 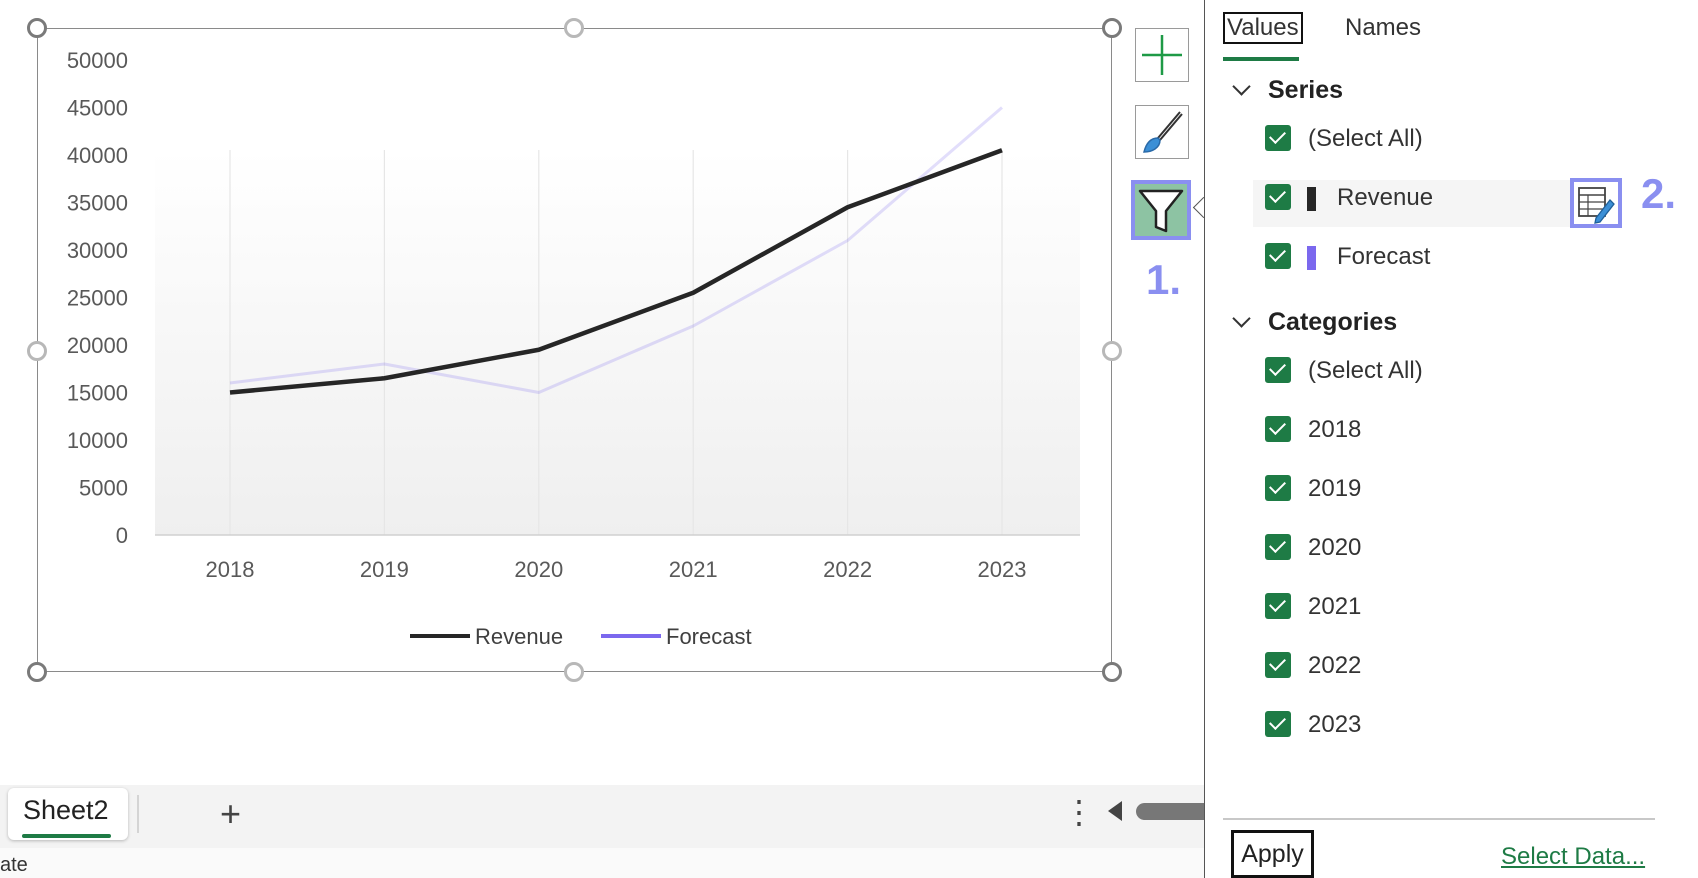 What do you see at coordinates (1659, 193) in the screenshot?
I see `step-marker-2: 2.` at bounding box center [1659, 193].